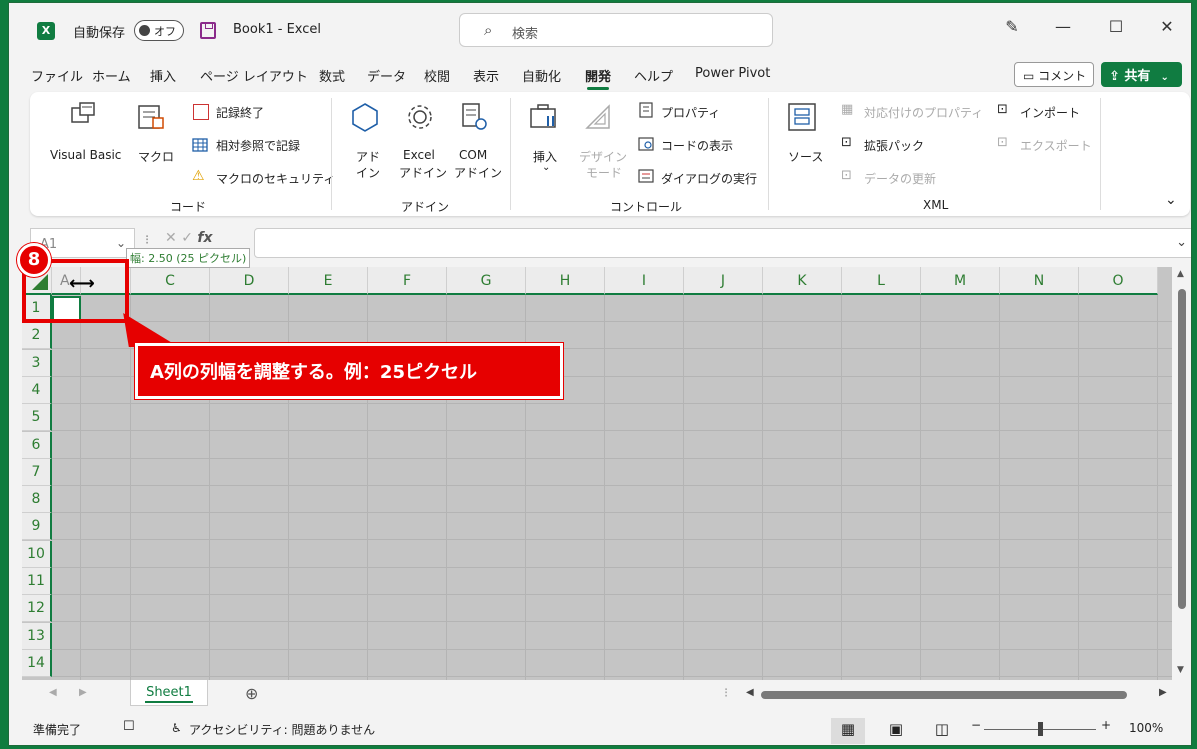 The image size is (1197, 749). I want to click on row-header-14: 14, so click(37, 663).